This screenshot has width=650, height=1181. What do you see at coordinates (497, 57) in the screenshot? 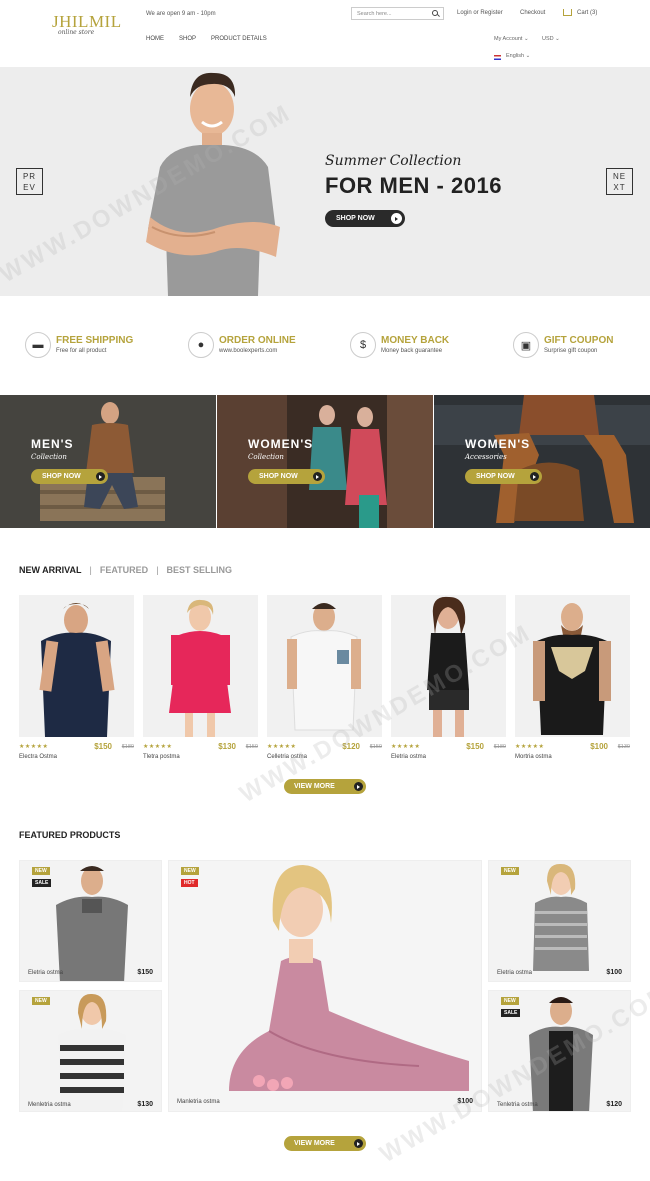
I see `uk-flag-icon` at bounding box center [497, 57].